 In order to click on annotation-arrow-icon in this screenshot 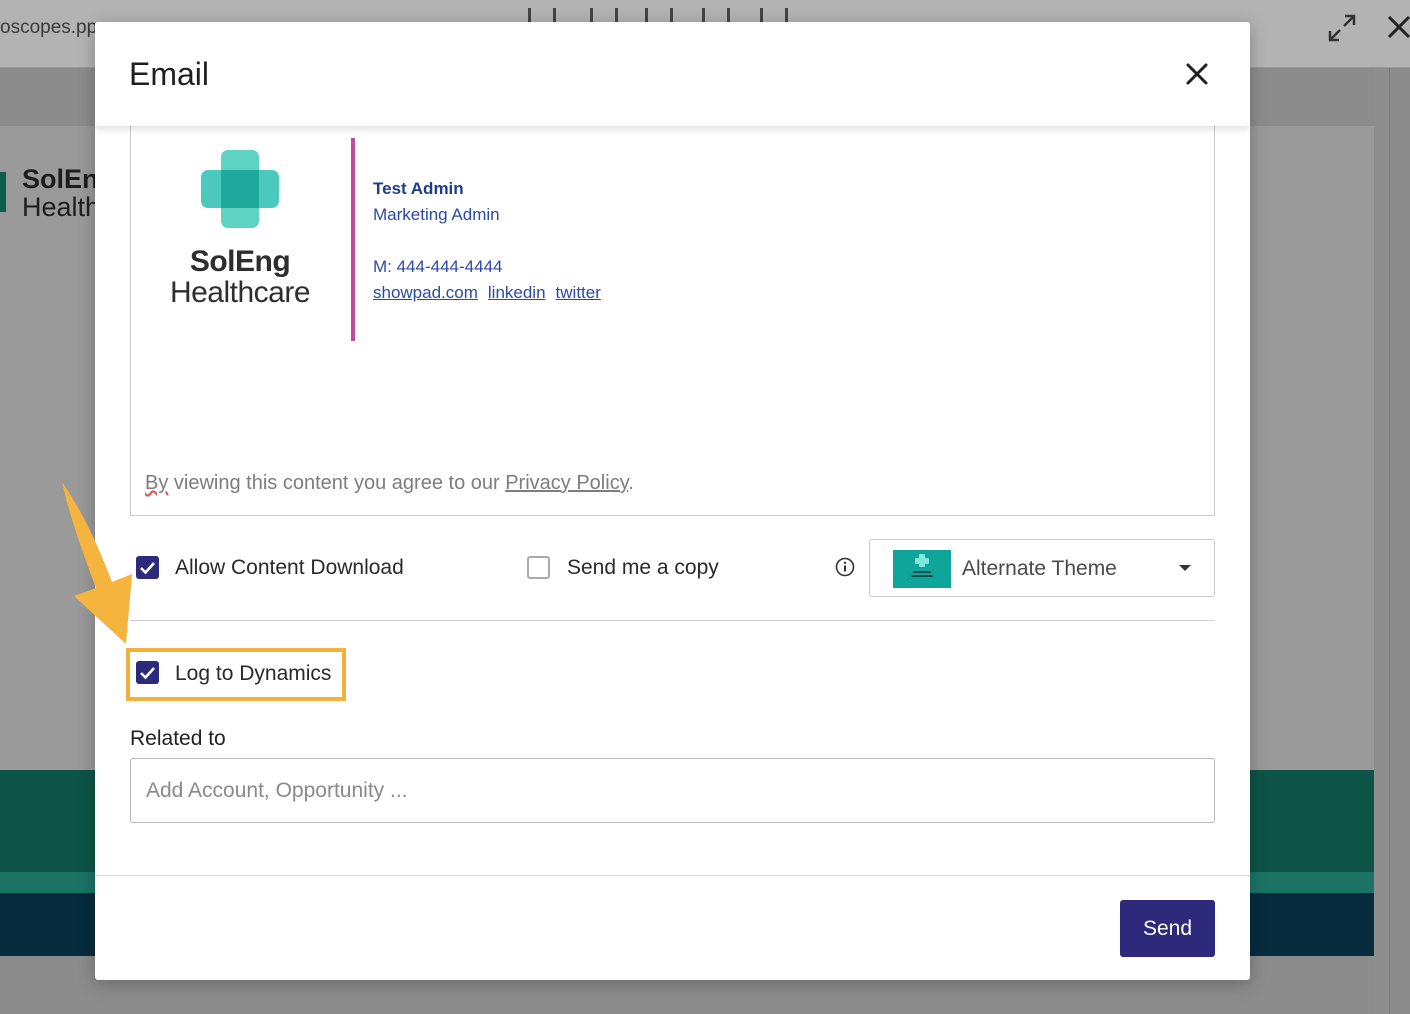, I will do `click(97, 563)`.